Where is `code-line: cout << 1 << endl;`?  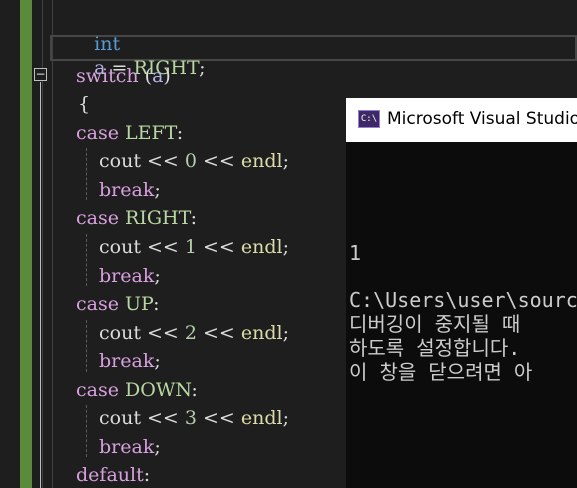
code-line: cout << 1 << endl; is located at coordinates (194, 247).